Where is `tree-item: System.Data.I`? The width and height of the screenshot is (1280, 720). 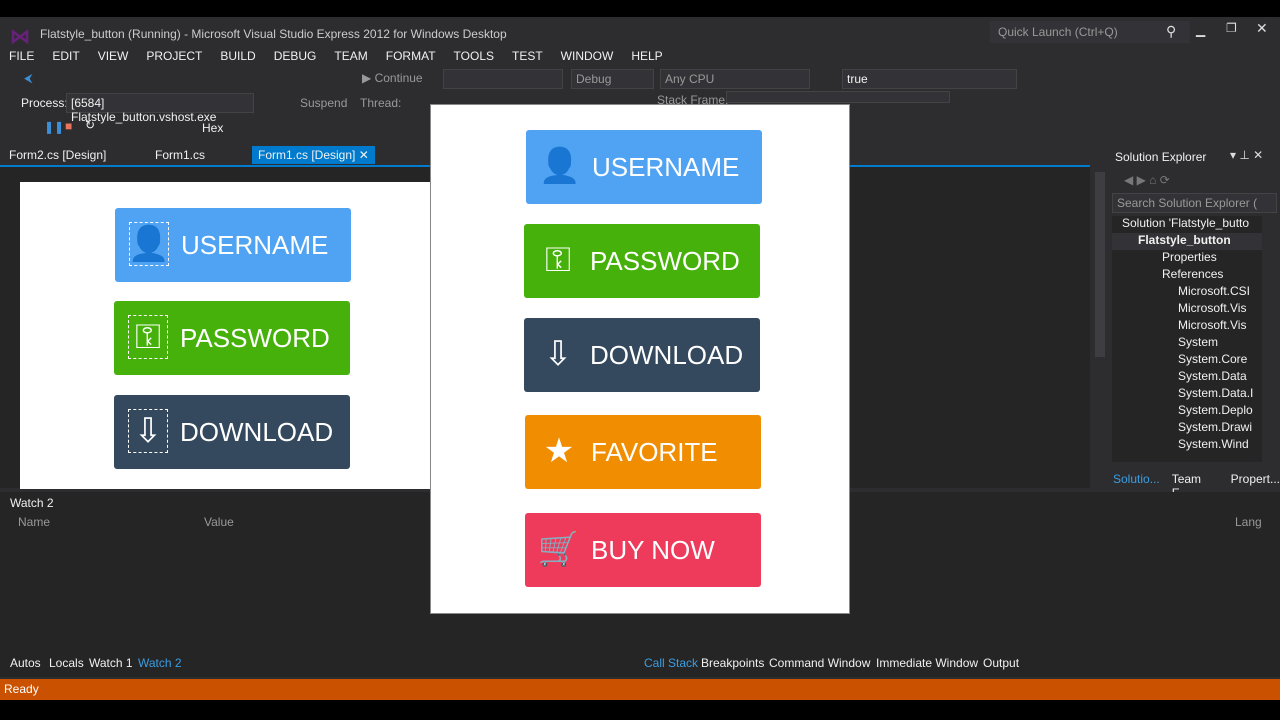 tree-item: System.Data.I is located at coordinates (1187, 394).